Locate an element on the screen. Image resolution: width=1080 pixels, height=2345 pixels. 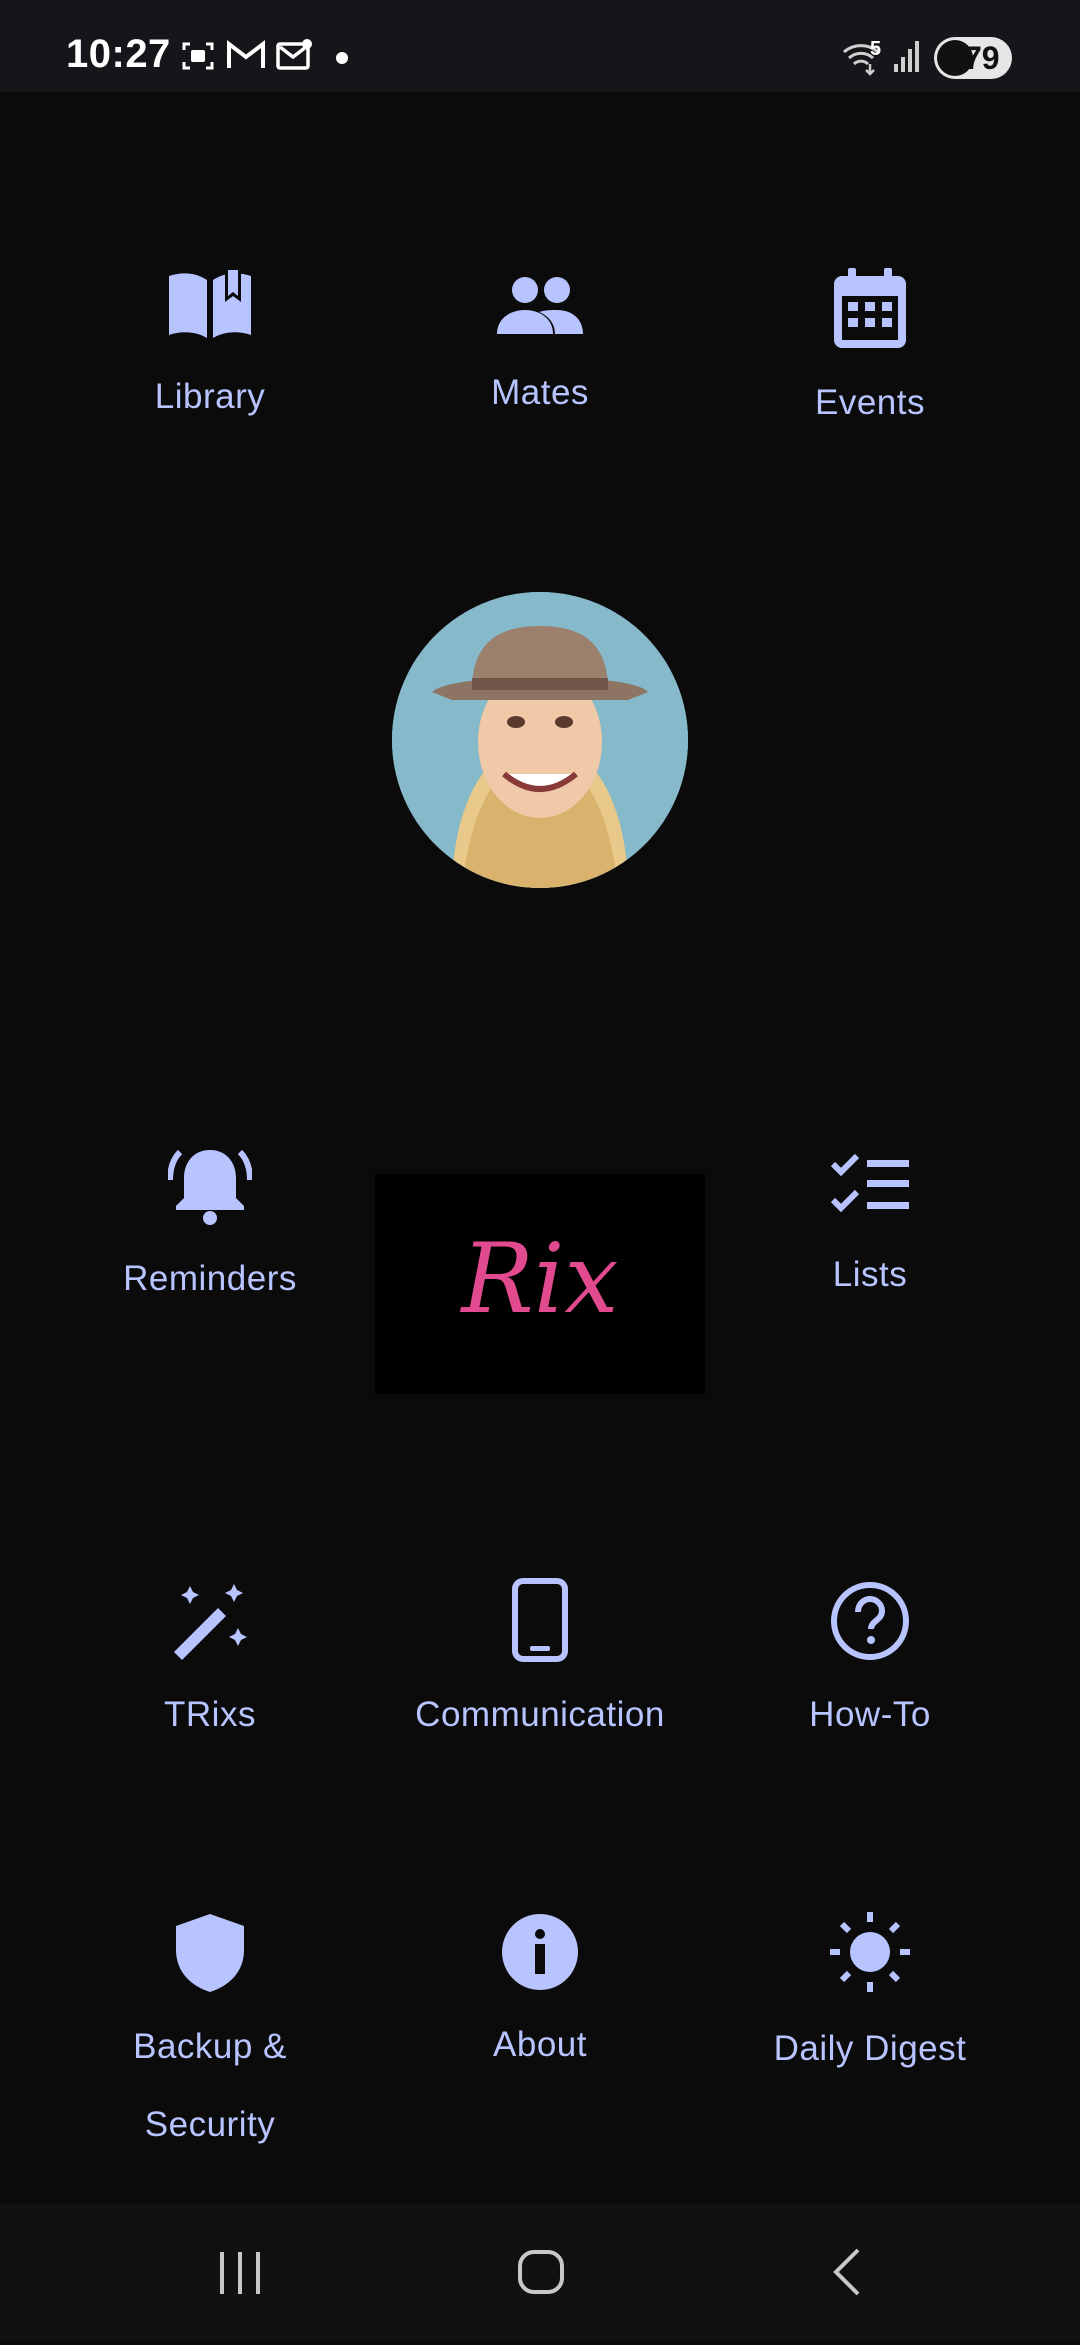
menu-item-label: About is located at coordinates (540, 2044).